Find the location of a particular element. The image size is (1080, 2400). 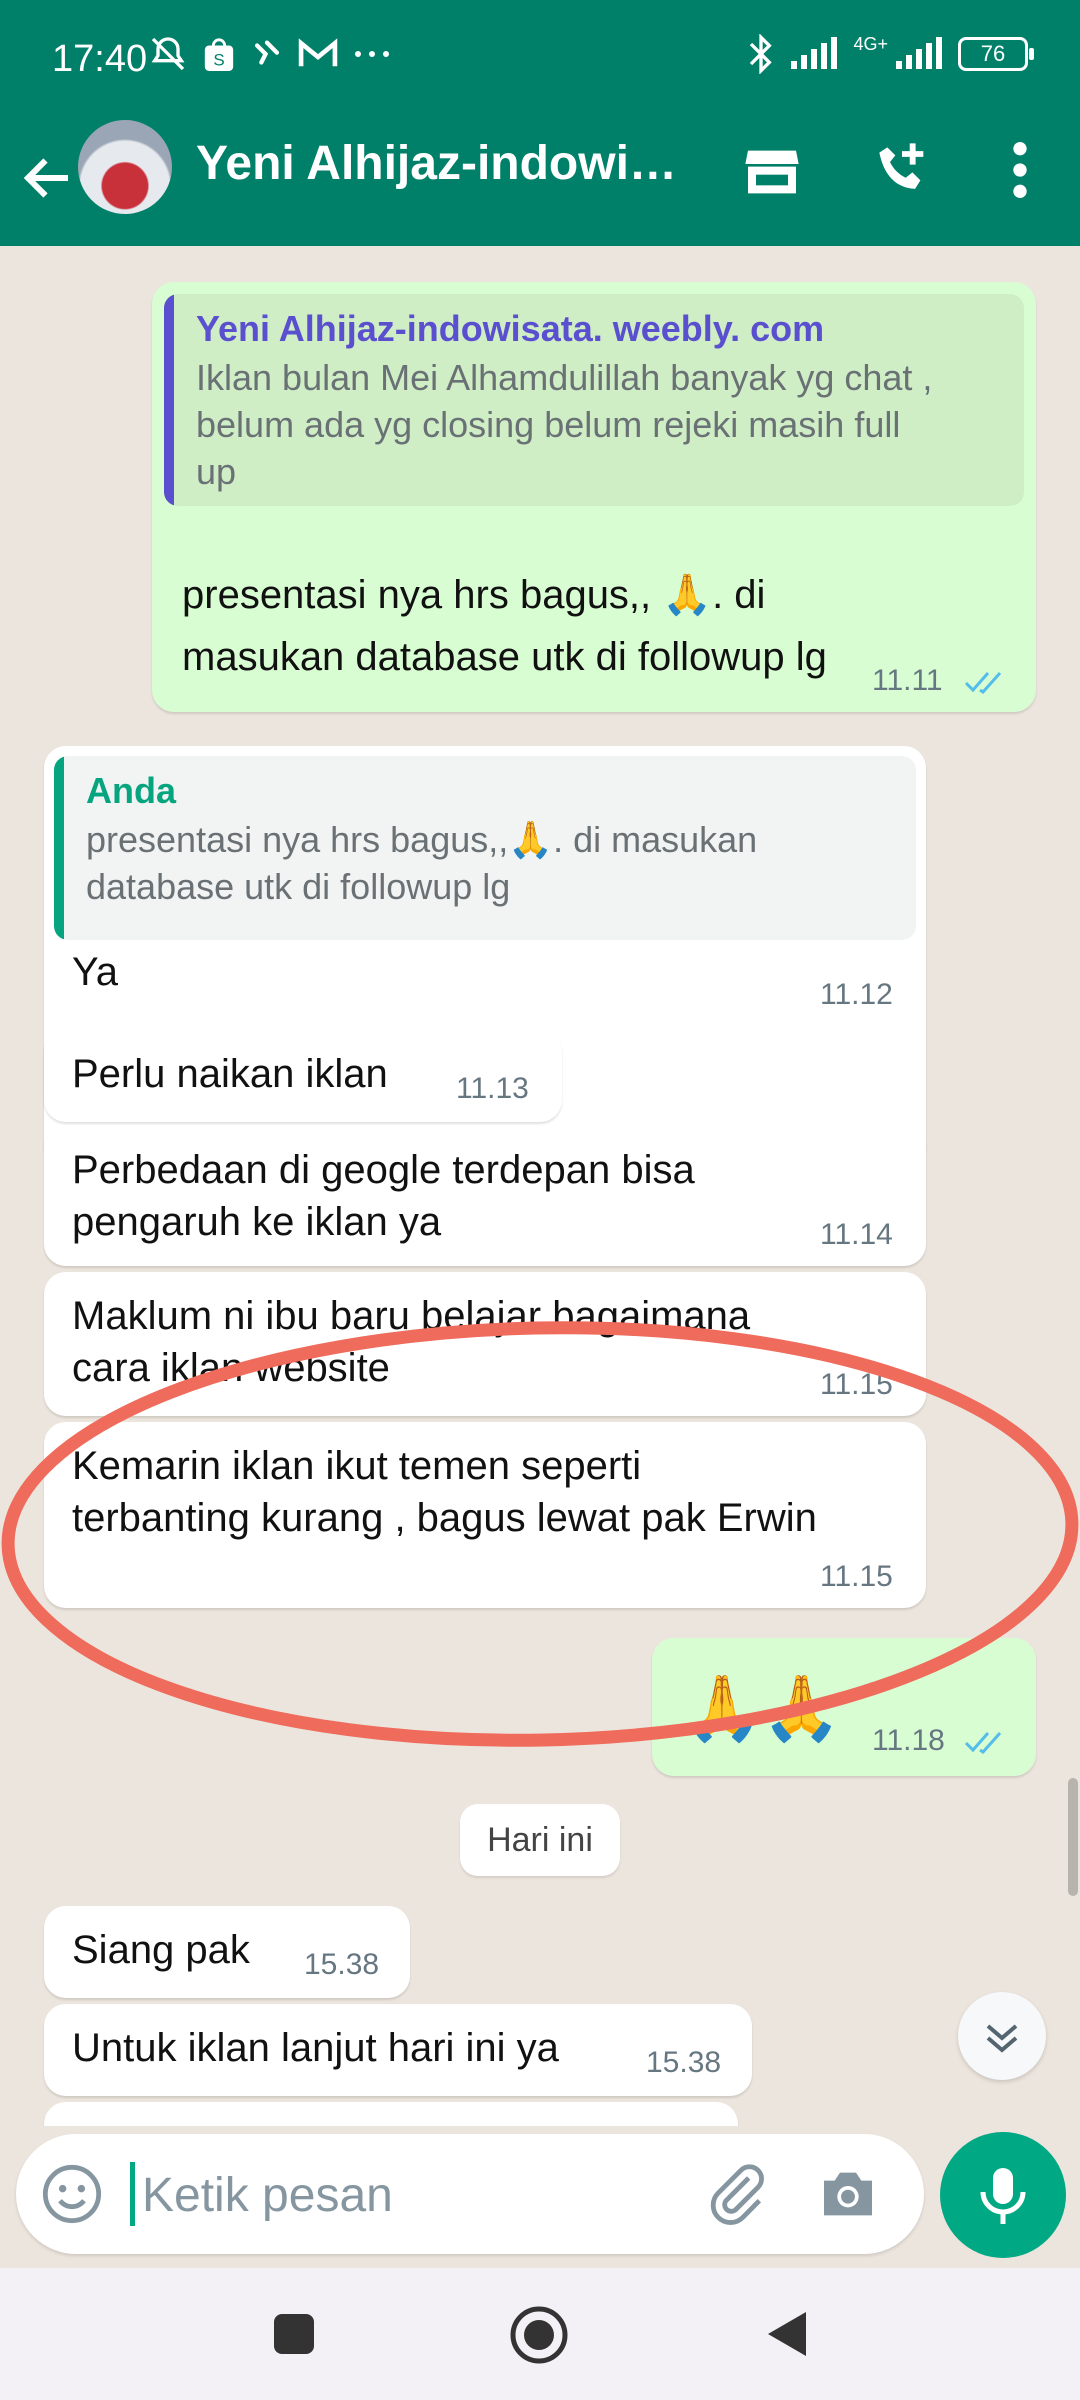

signal-2-icon is located at coordinates (919, 53).